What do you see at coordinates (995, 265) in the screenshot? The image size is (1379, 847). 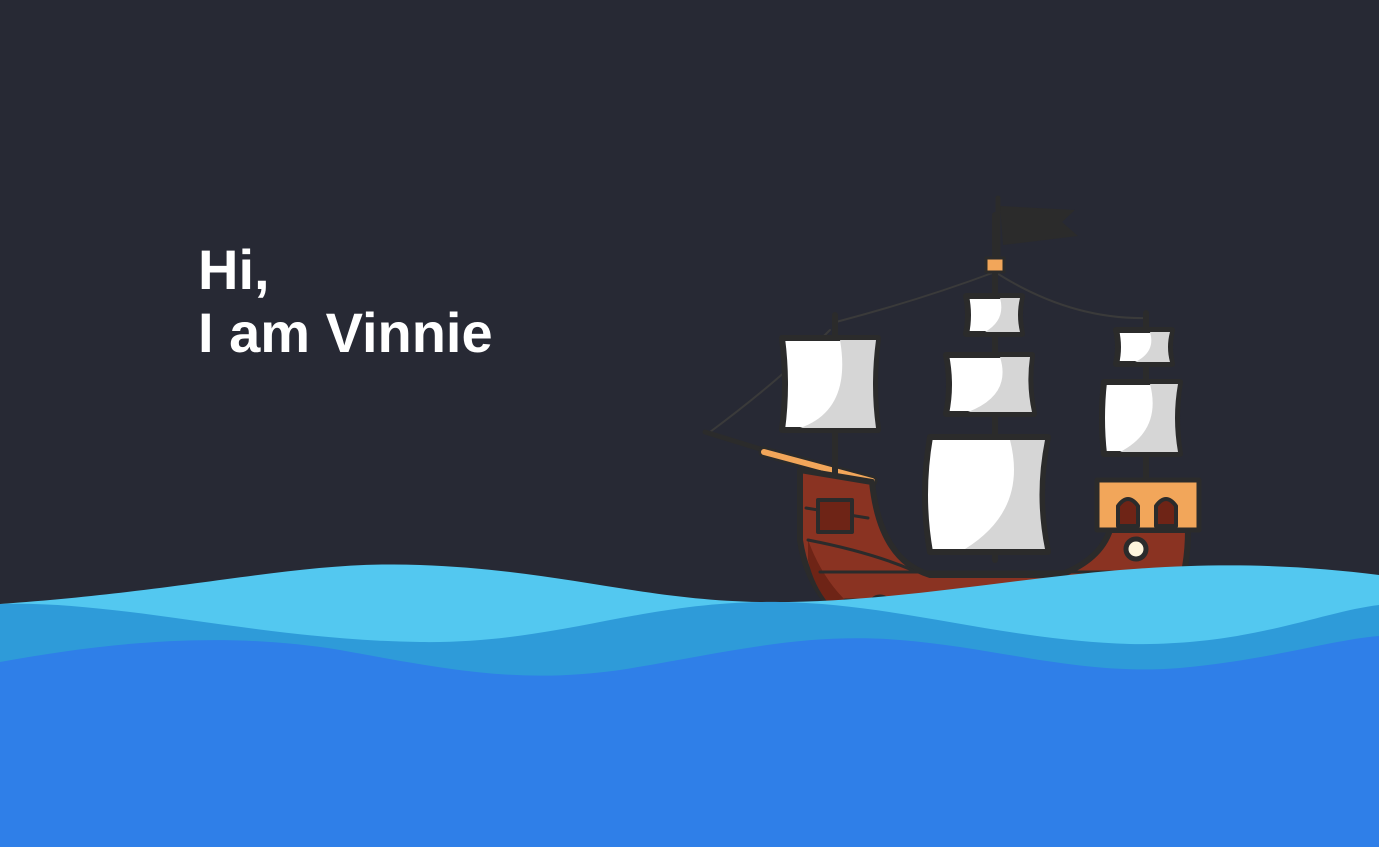 I see `crows-nest` at bounding box center [995, 265].